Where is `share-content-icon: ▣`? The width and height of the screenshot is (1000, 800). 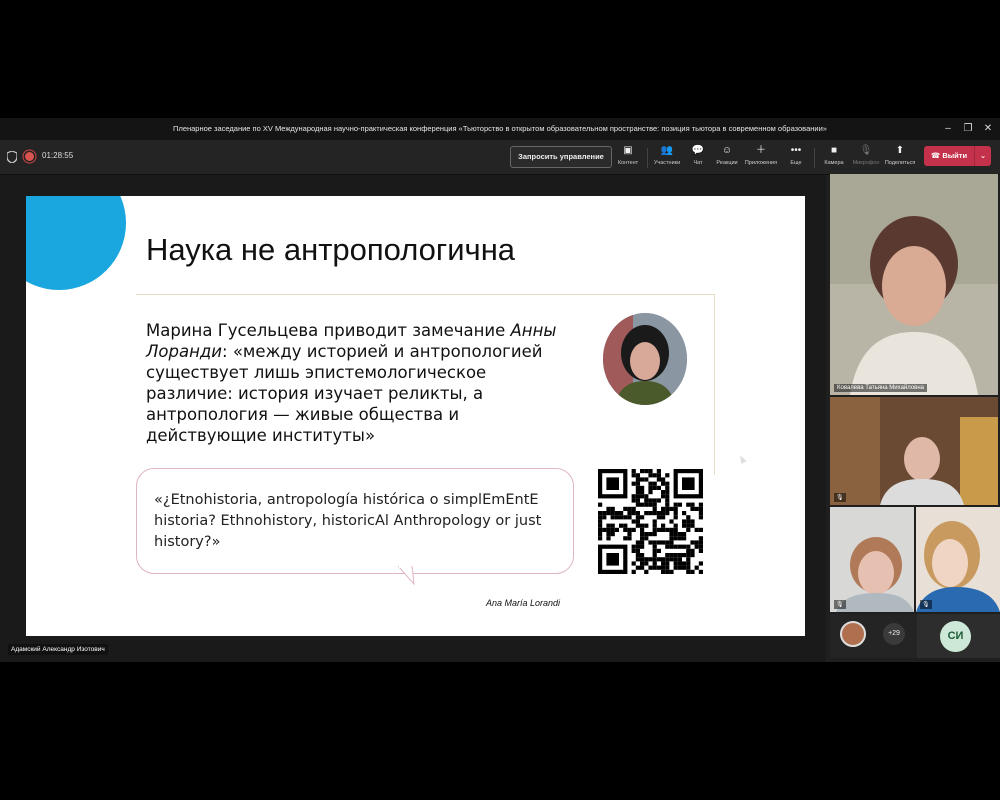 share-content-icon: ▣ is located at coordinates (628, 150).